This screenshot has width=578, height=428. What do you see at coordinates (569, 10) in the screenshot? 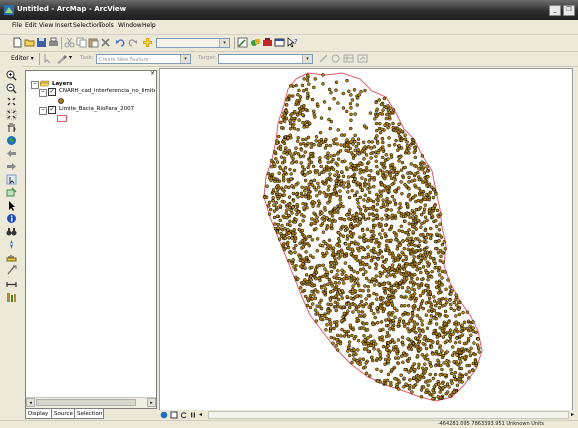
I see `restore-button: ❐` at bounding box center [569, 10].